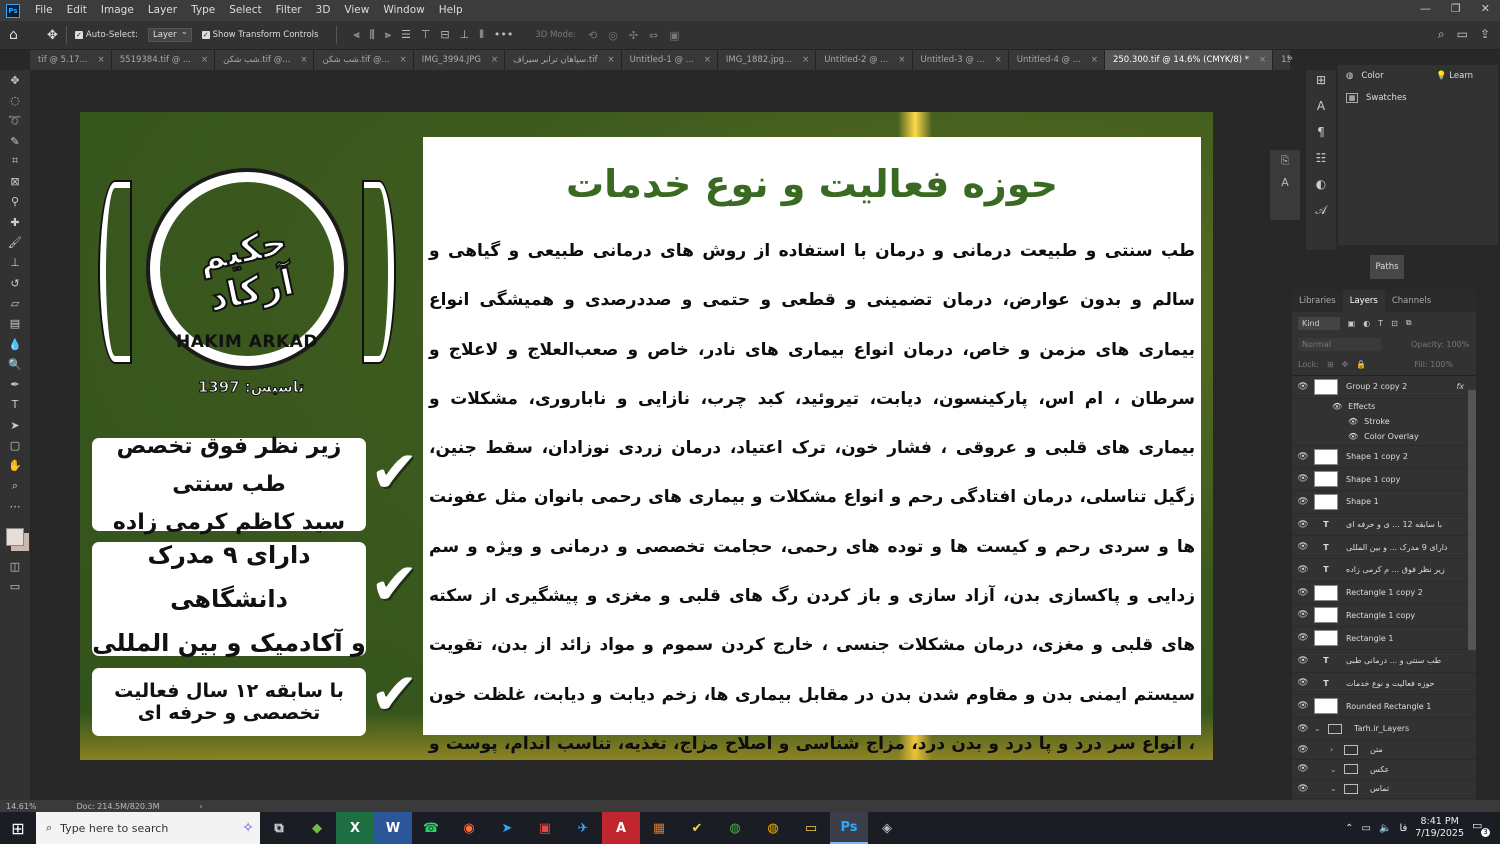  Describe the element at coordinates (1384, 661) in the screenshot. I see `layer-row: 👁 T طب سنتی و ... درمانی طبی` at that location.